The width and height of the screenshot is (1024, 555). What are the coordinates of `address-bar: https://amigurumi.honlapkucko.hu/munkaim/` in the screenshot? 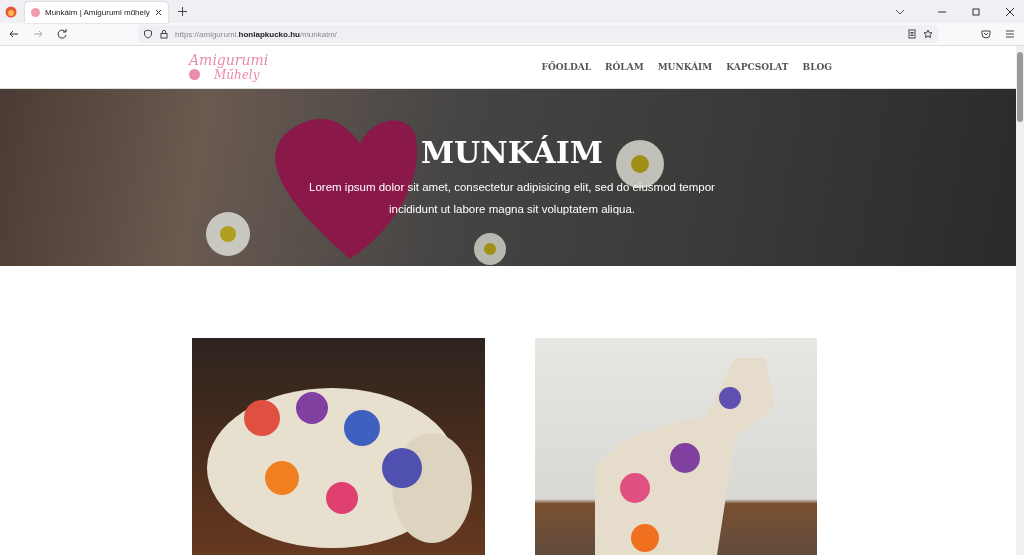 It's located at (538, 34).